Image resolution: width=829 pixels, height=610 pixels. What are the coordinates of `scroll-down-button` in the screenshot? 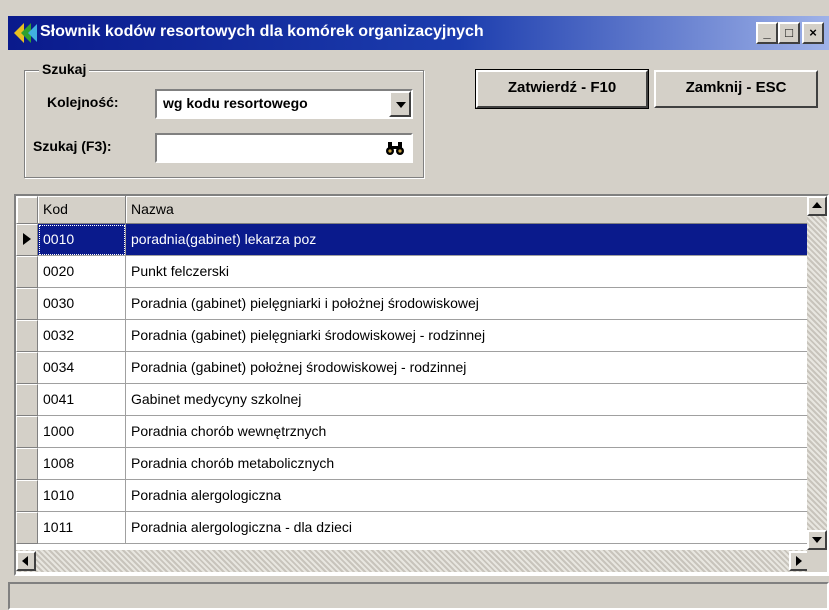 It's located at (817, 540).